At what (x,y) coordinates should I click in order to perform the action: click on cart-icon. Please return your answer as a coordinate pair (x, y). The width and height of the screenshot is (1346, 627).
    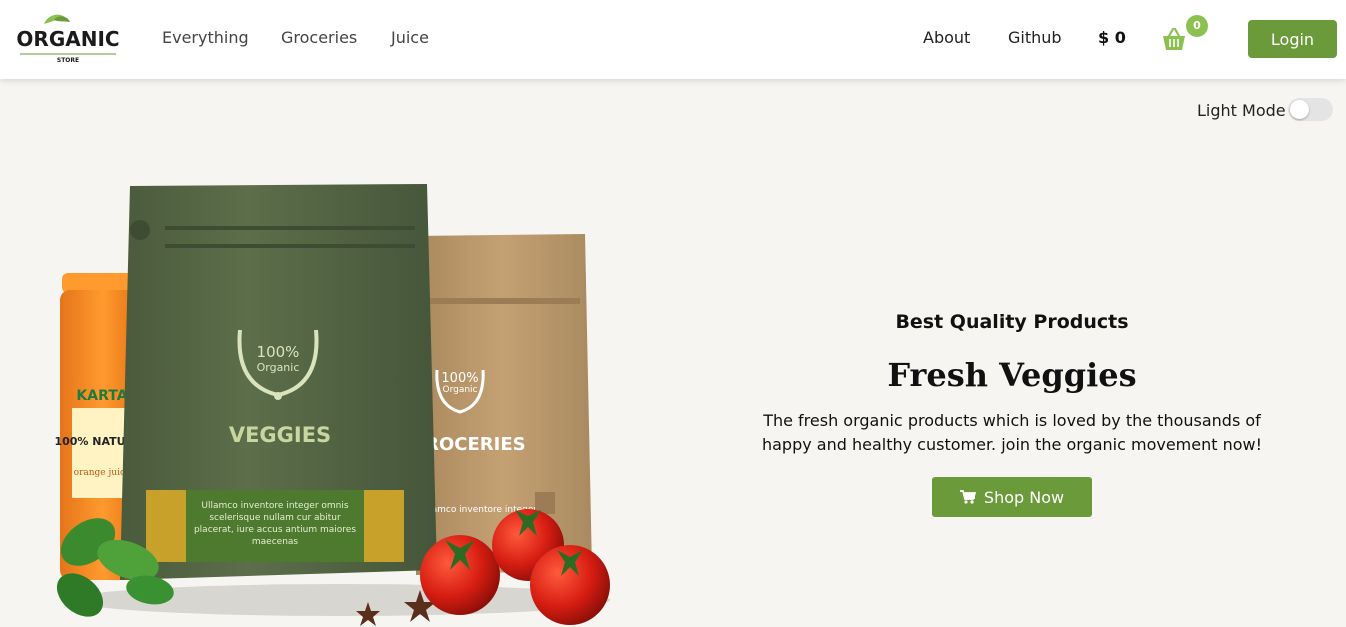
    Looking at the image, I should click on (967, 497).